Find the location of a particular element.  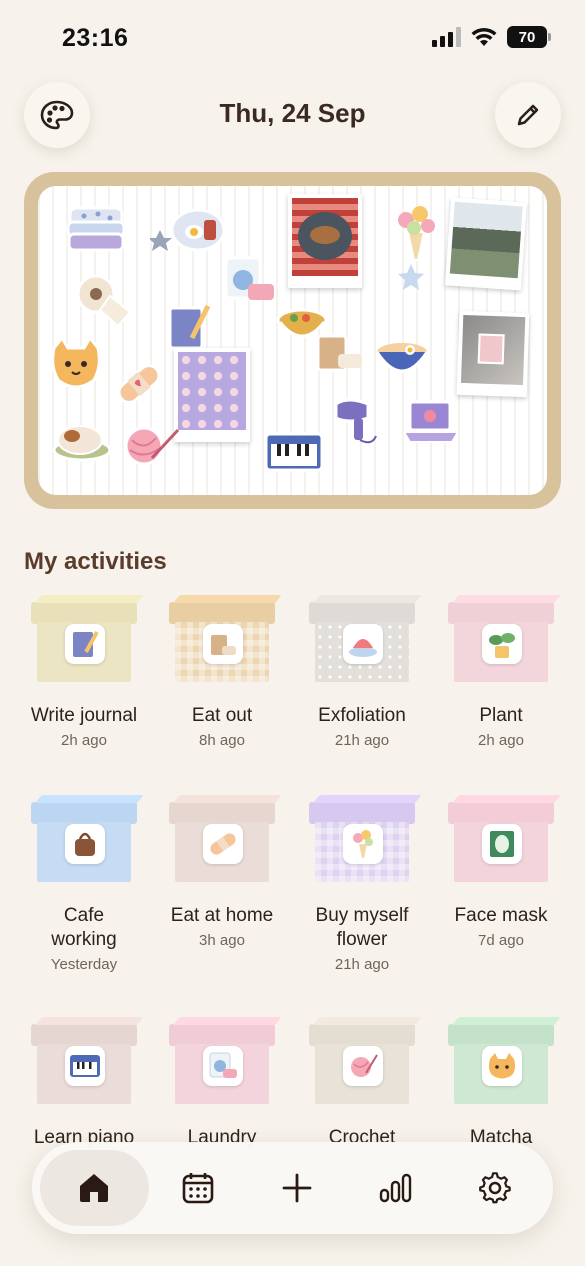

activity-name: Face mask is located at coordinates (501, 915).